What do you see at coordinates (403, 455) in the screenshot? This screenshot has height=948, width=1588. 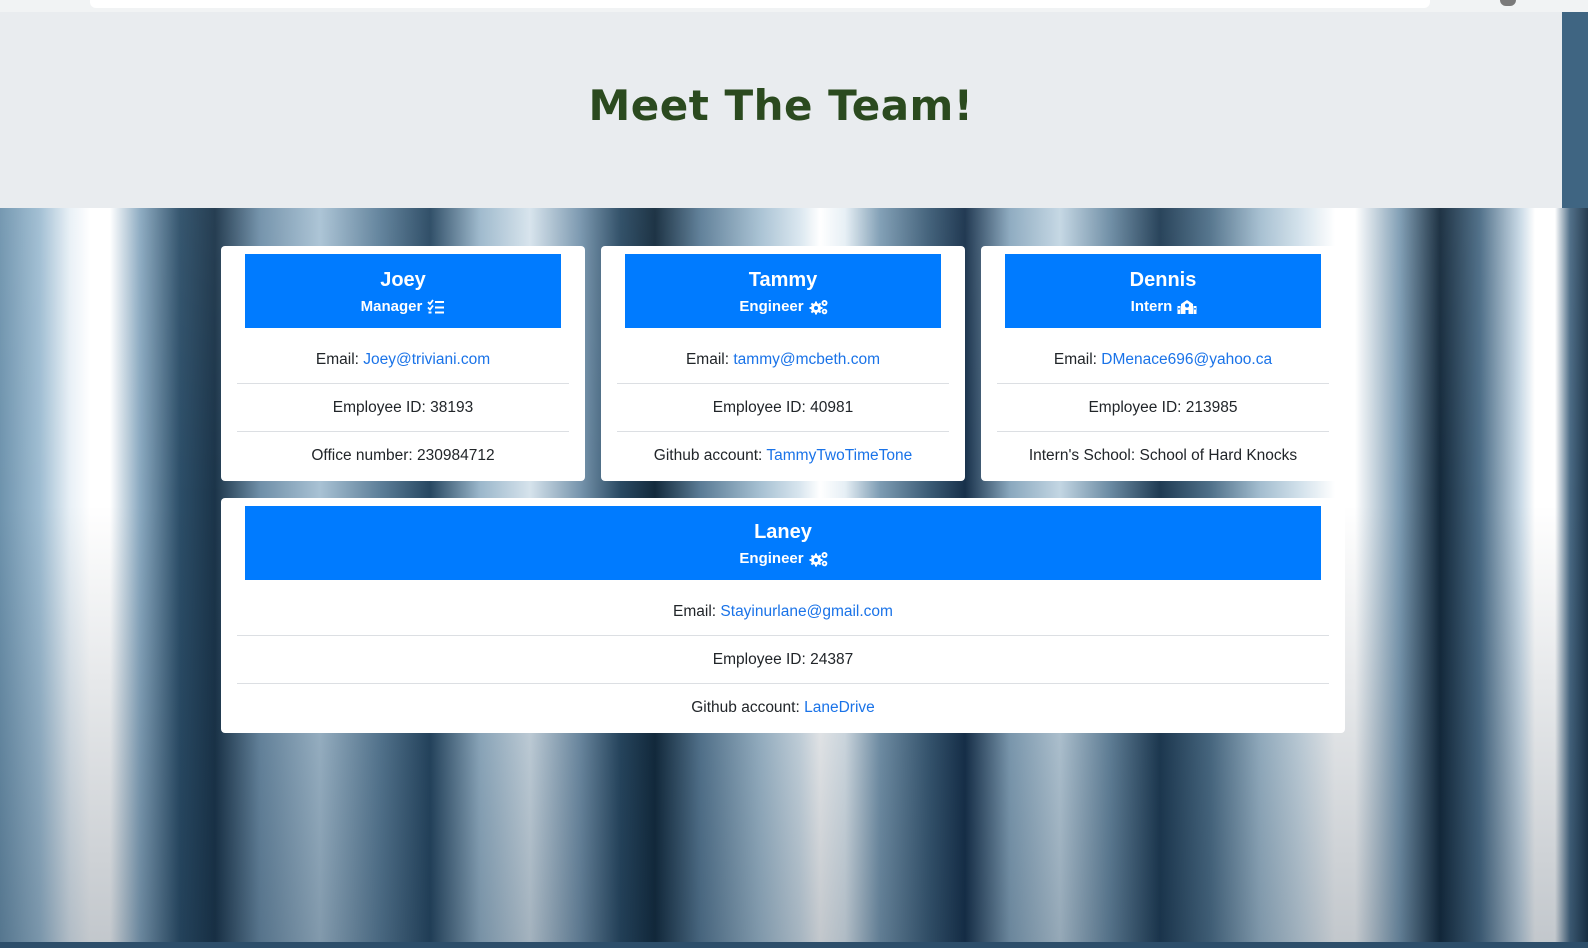 I see `office-number-row: Office number: 230984712` at bounding box center [403, 455].